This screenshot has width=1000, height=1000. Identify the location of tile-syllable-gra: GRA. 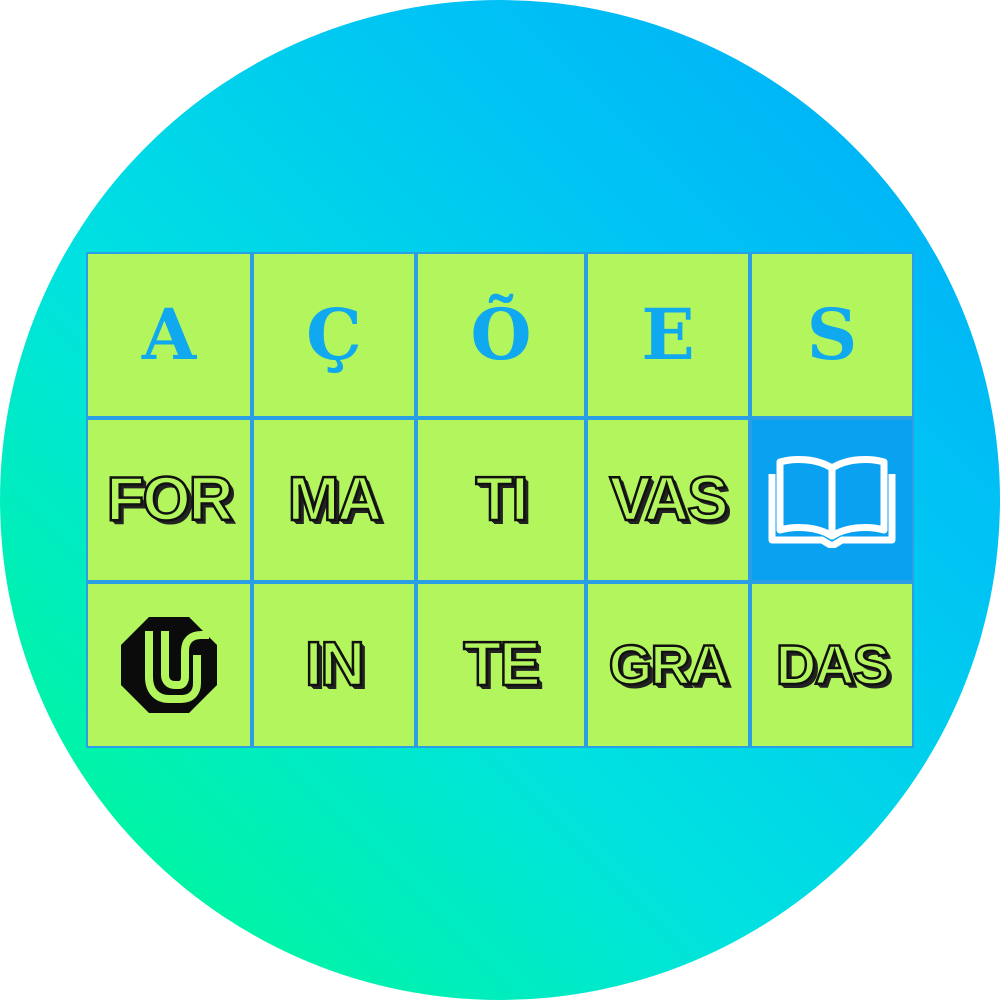
(668, 665).